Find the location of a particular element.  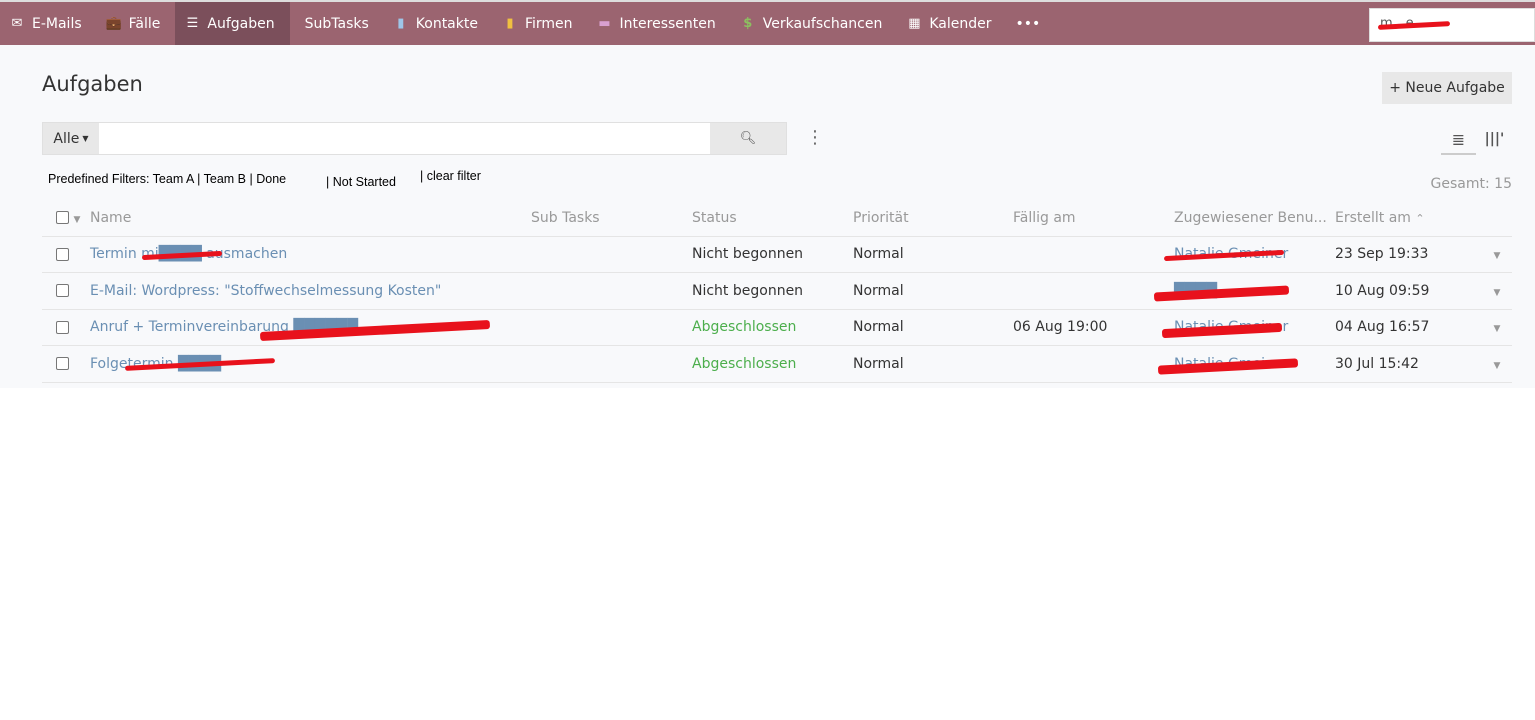

more-icon: ••• is located at coordinates (1028, 23).